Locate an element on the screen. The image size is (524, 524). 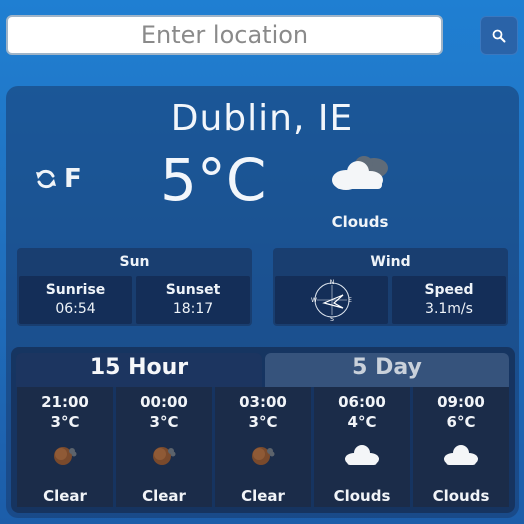
compass-icon: N E S W is located at coordinates (331, 301).